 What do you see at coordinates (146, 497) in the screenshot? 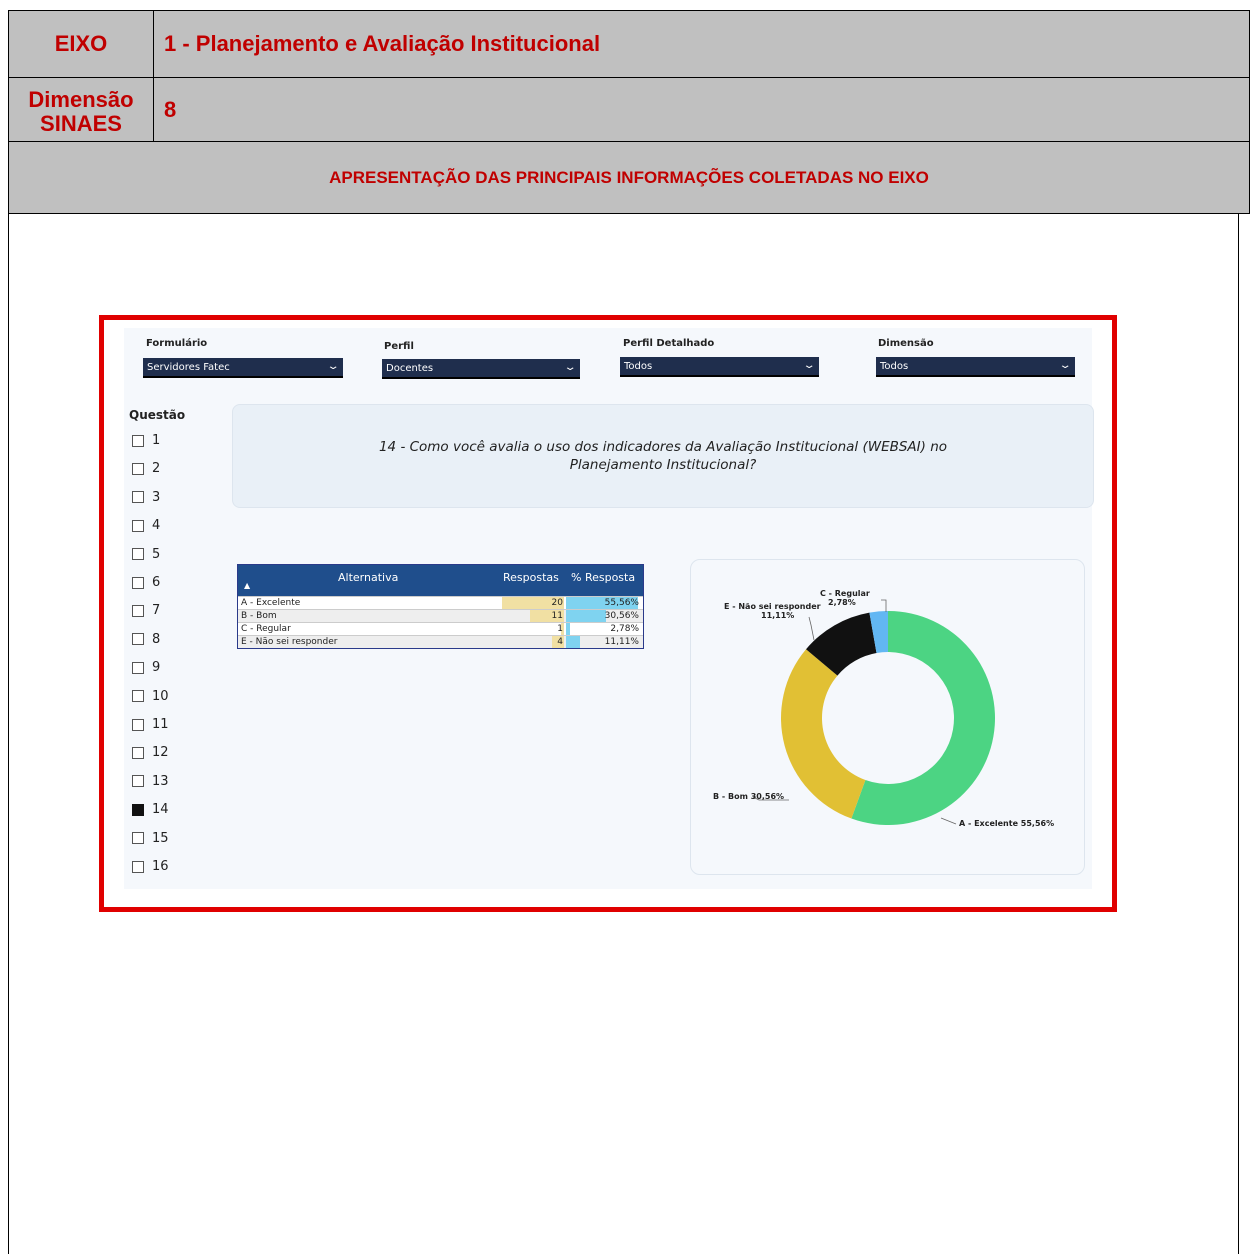
I see `question-option-3: 3` at bounding box center [146, 497].